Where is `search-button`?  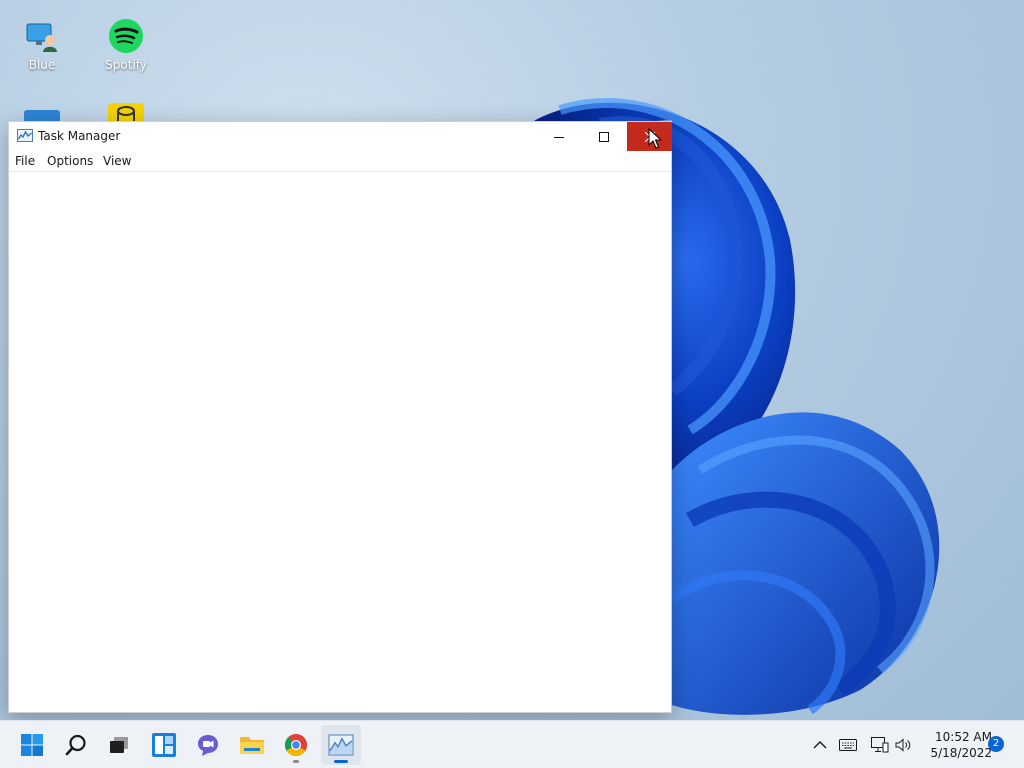 search-button is located at coordinates (76, 745).